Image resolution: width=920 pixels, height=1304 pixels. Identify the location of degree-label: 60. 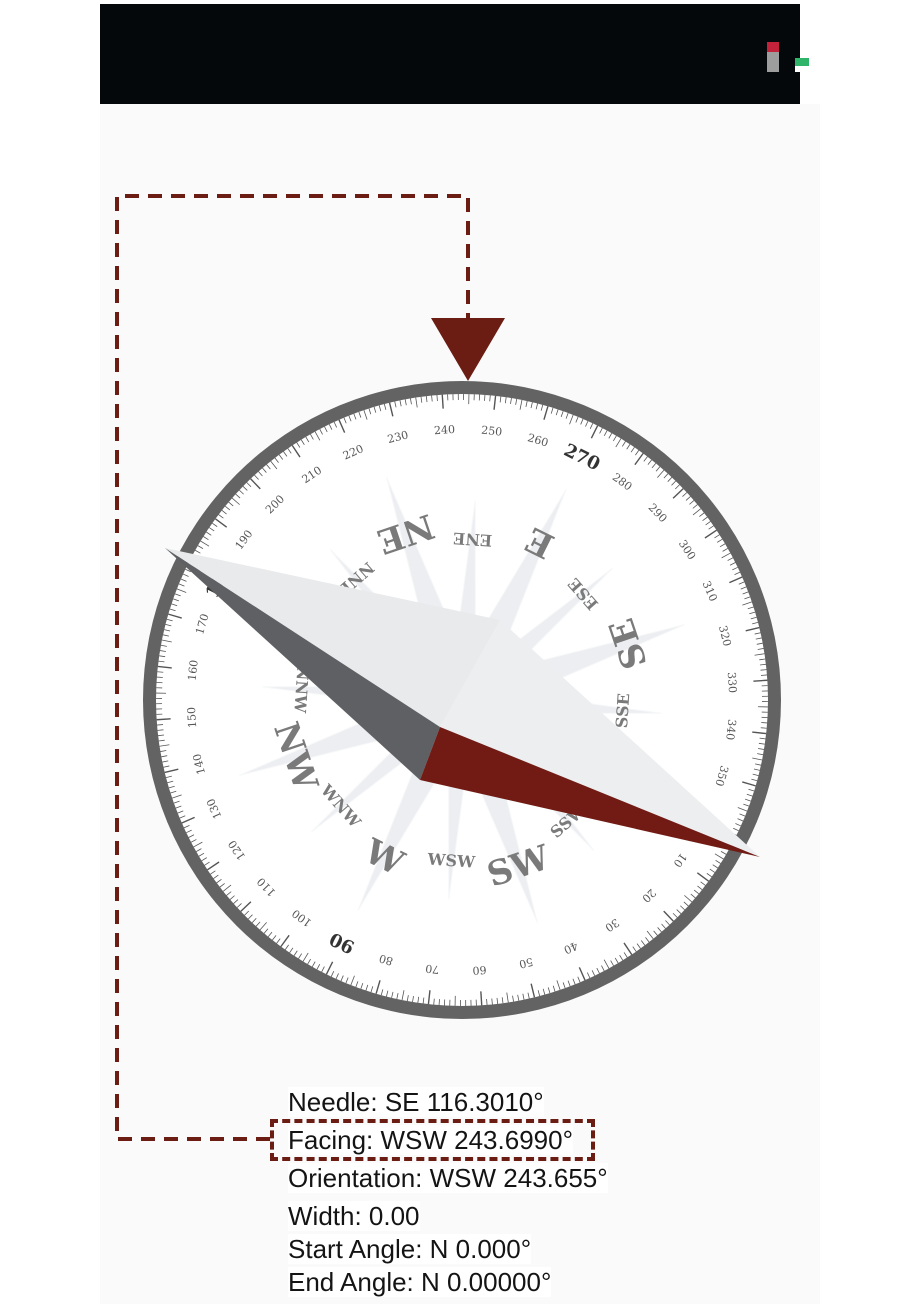
(479, 970).